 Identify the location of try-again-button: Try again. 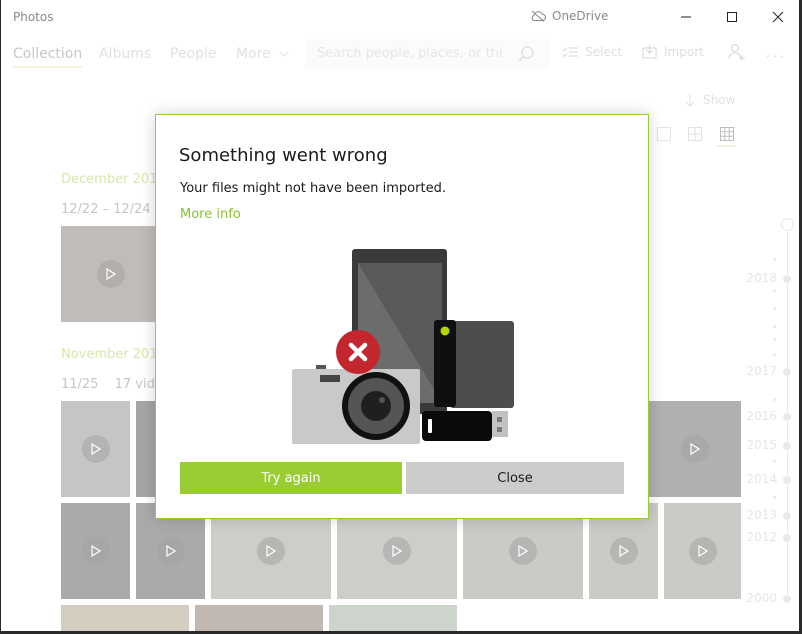
(291, 478).